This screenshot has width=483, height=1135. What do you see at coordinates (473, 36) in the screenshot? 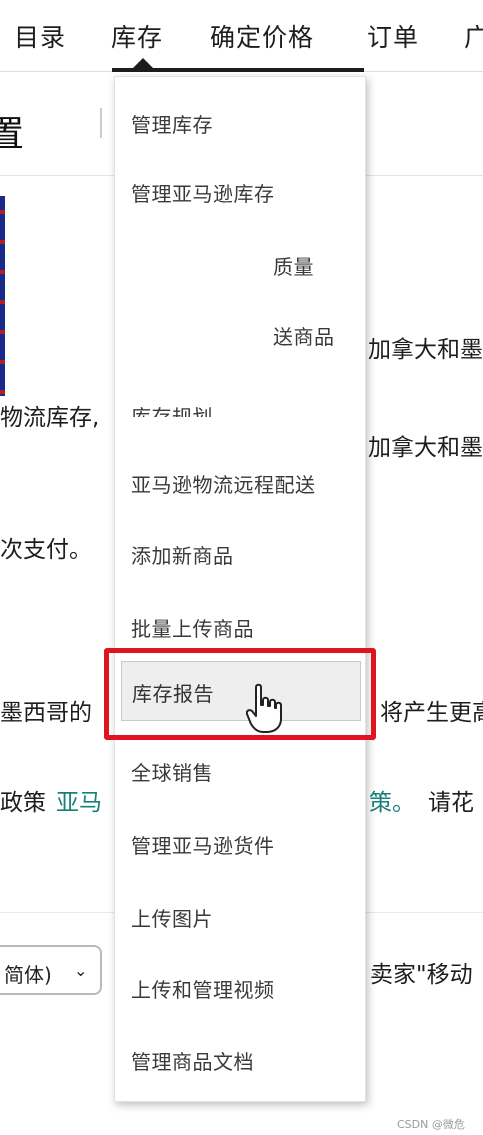
I see `nav-item-advertising: 广` at bounding box center [473, 36].